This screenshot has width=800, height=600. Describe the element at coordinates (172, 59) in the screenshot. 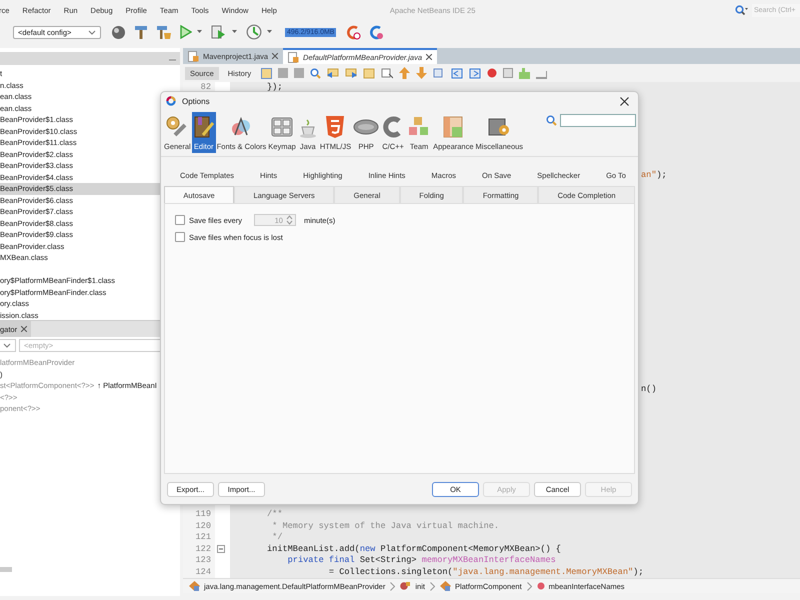

I see `minimize-icon` at that location.